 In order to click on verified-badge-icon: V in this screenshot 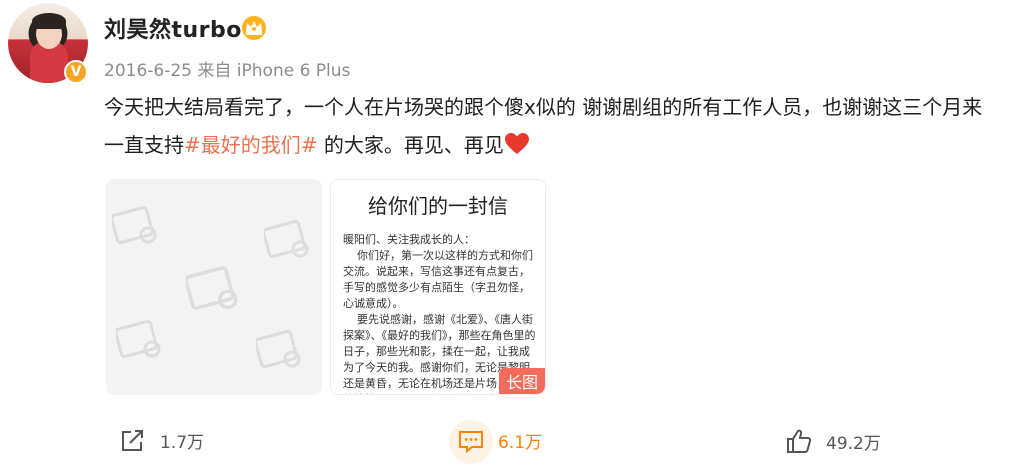, I will do `click(76, 72)`.